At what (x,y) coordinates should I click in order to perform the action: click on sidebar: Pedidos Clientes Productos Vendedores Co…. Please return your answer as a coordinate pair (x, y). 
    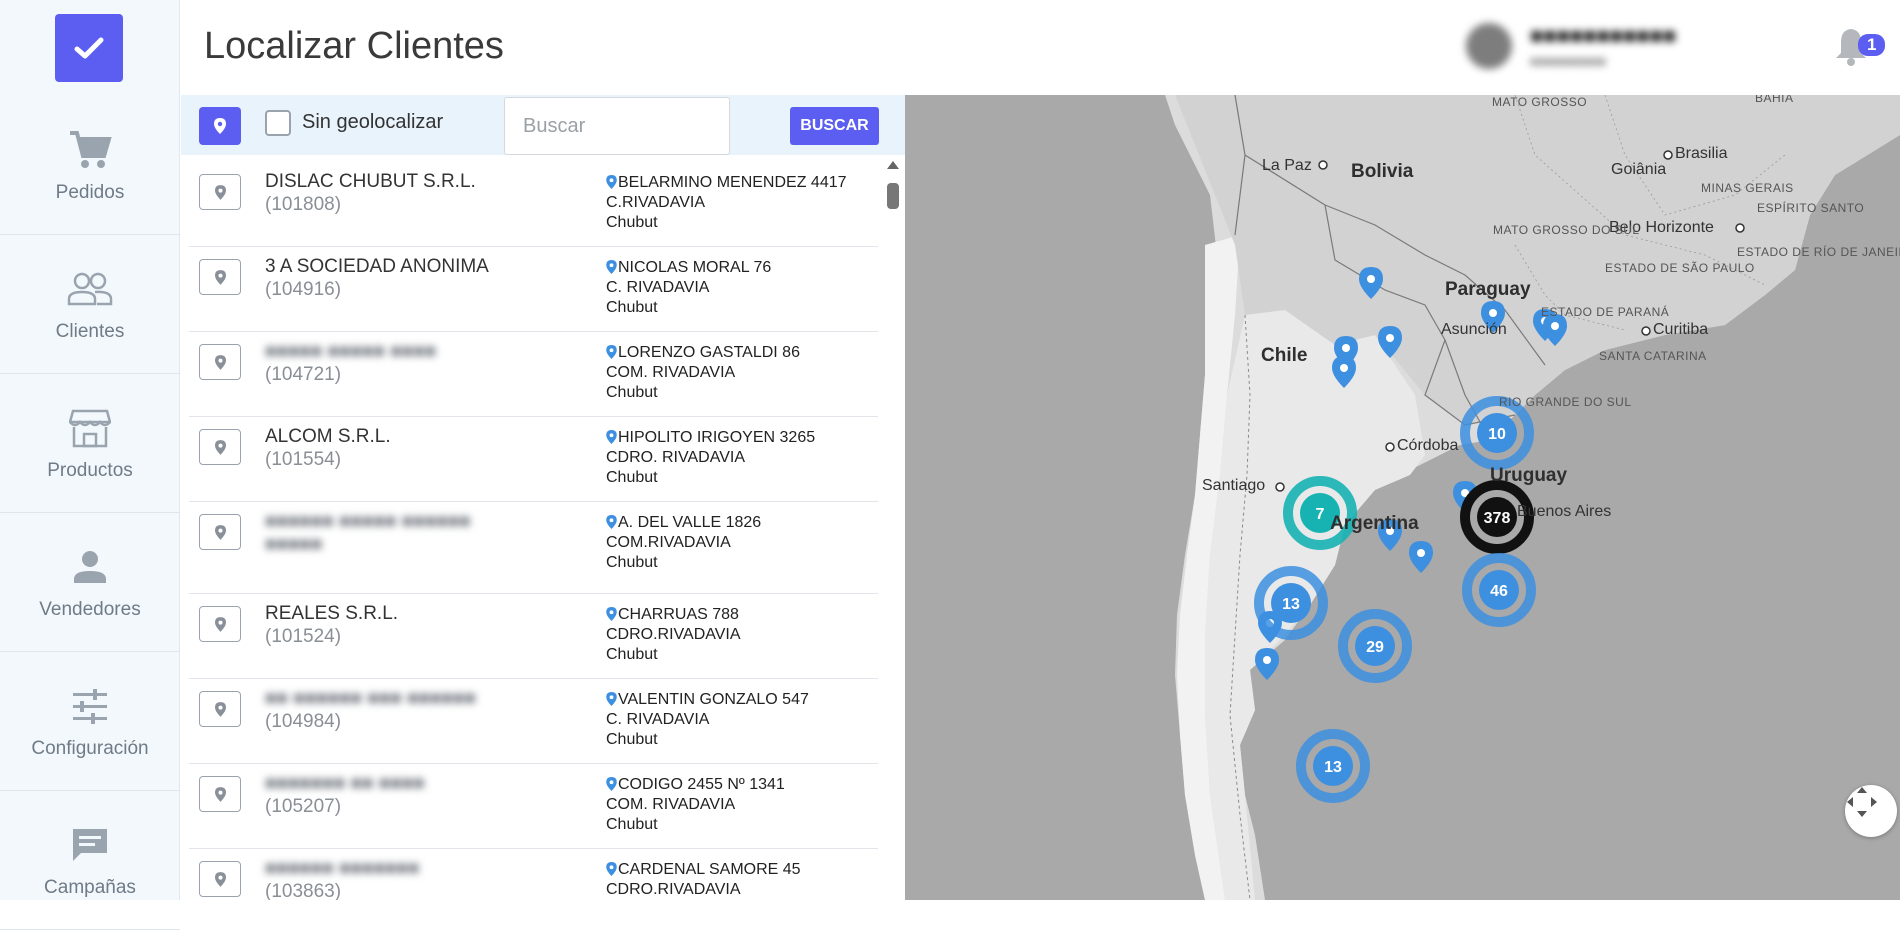
    Looking at the image, I should click on (90, 465).